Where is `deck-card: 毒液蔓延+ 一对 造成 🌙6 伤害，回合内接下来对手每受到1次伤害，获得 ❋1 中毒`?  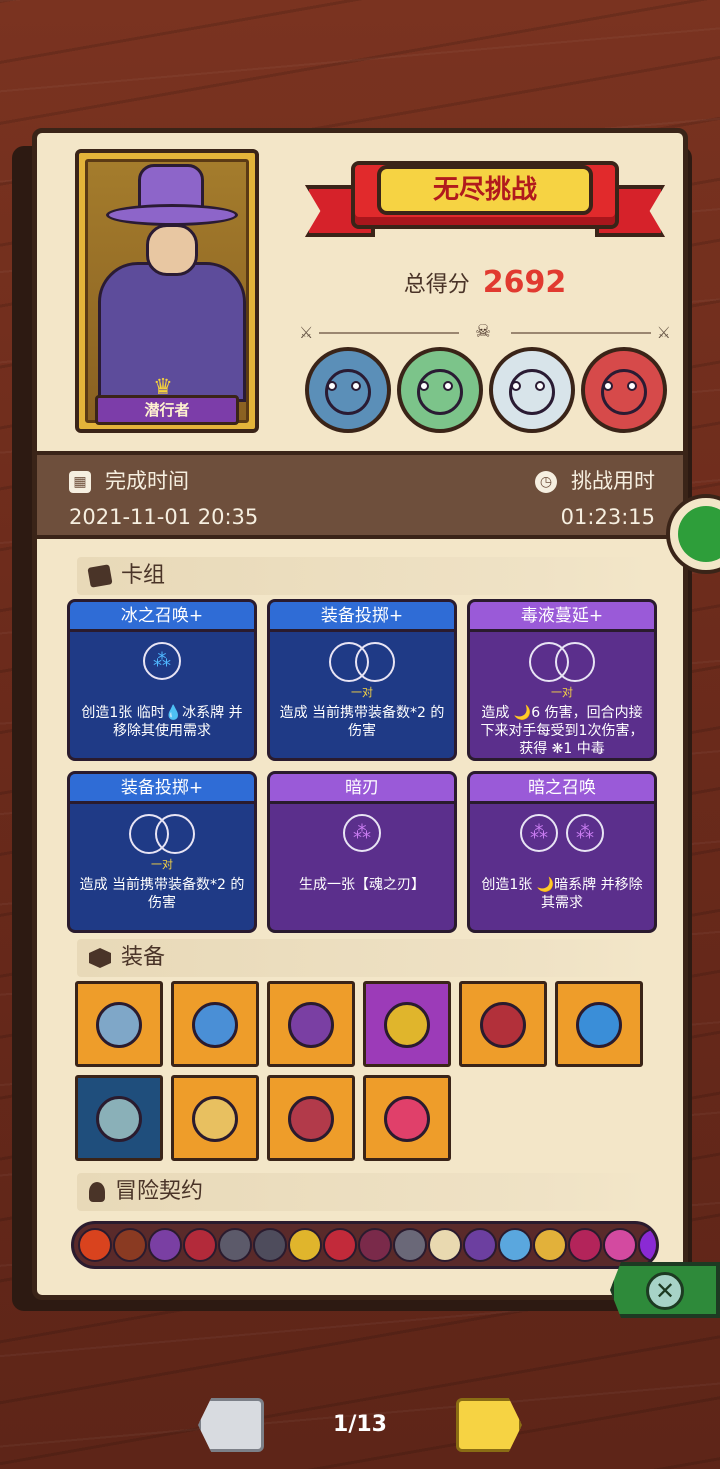 deck-card: 毒液蔓延+ 一对 造成 🌙6 伤害，回合内接下来对手每受到1次伤害，获得 ❋1 中毒 is located at coordinates (562, 680).